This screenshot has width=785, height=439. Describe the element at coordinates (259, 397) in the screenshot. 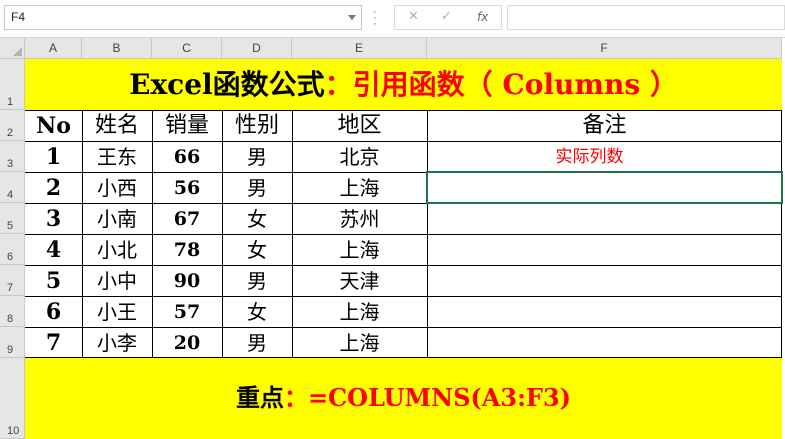

I see `key-point-label: 重点` at that location.